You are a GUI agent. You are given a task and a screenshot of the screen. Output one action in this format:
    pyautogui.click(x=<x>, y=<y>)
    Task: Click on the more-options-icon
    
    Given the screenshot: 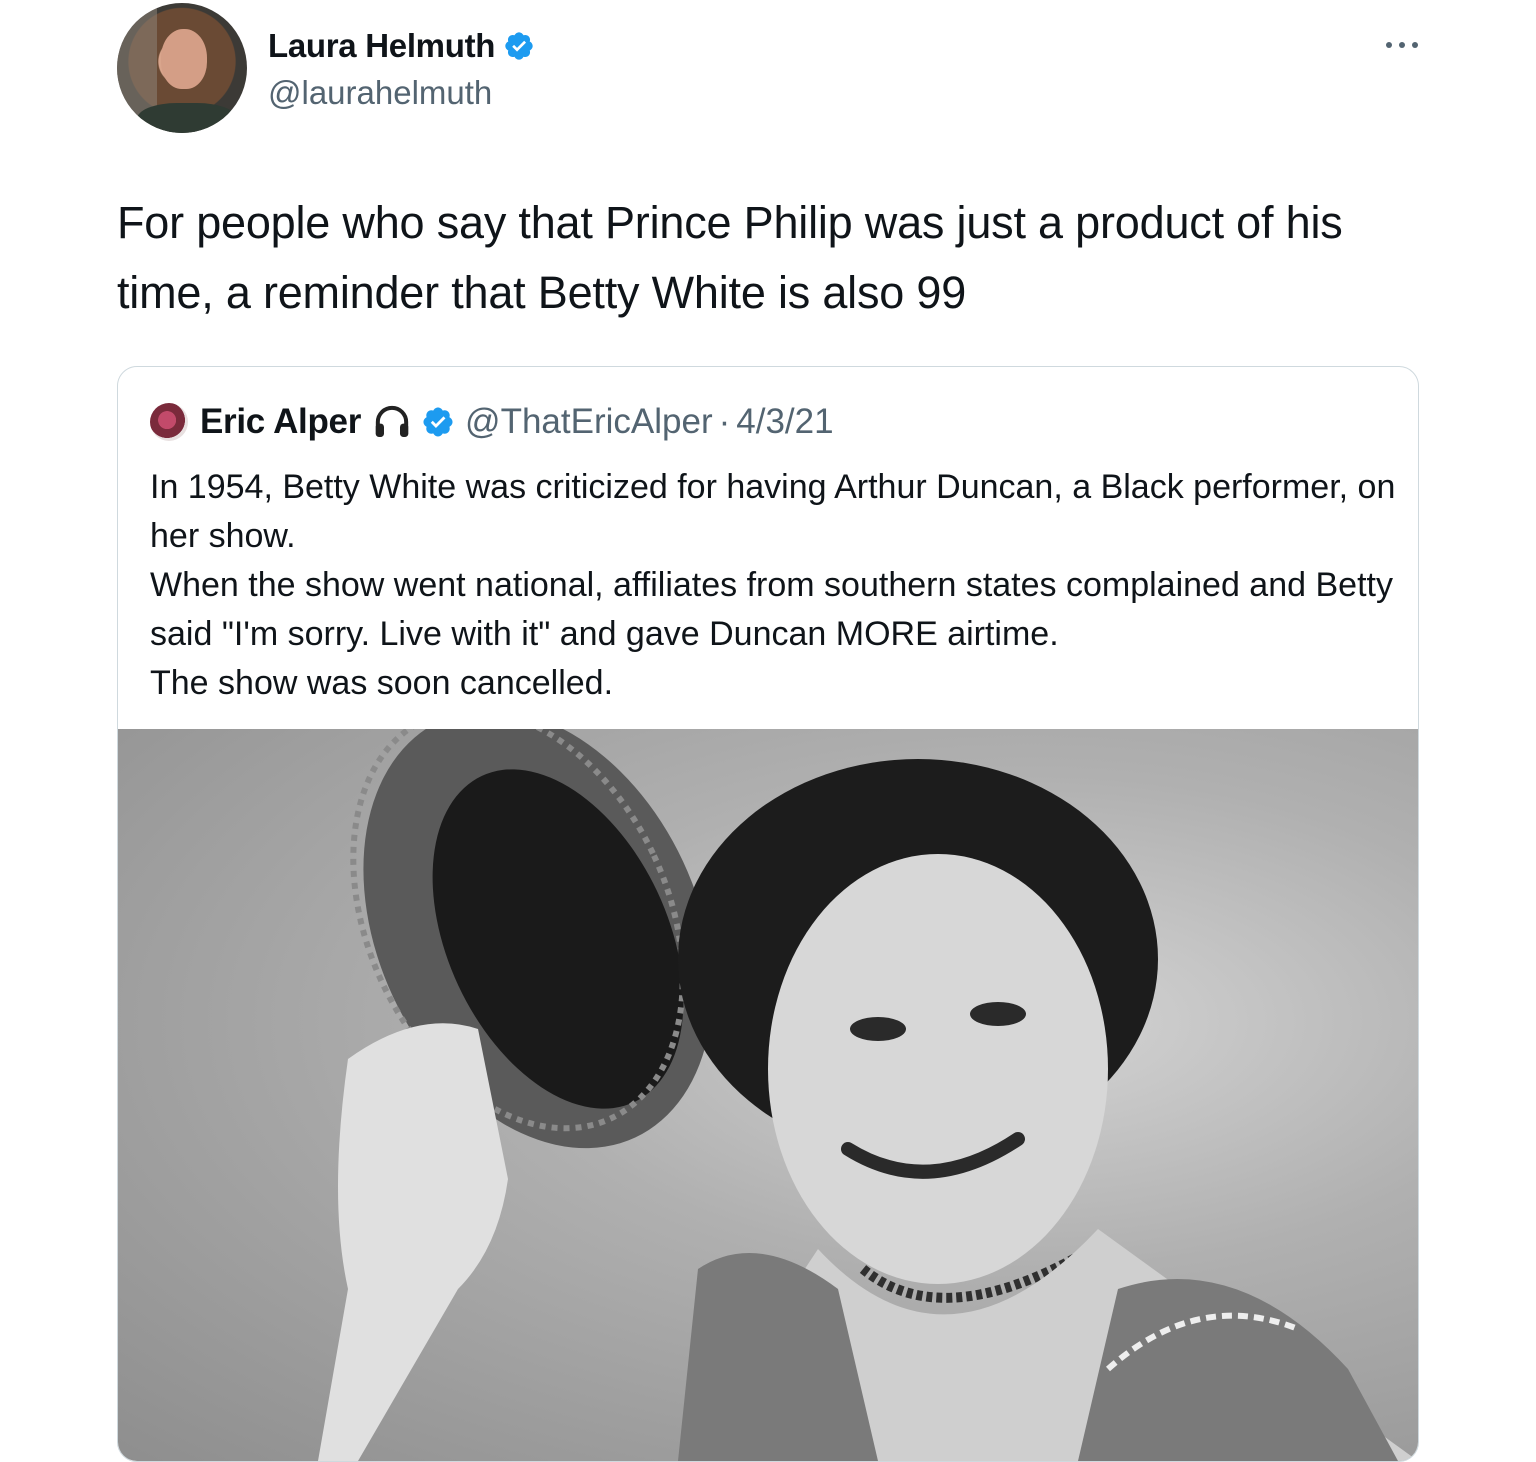 What is the action you would take?
    pyautogui.click(x=1402, y=45)
    